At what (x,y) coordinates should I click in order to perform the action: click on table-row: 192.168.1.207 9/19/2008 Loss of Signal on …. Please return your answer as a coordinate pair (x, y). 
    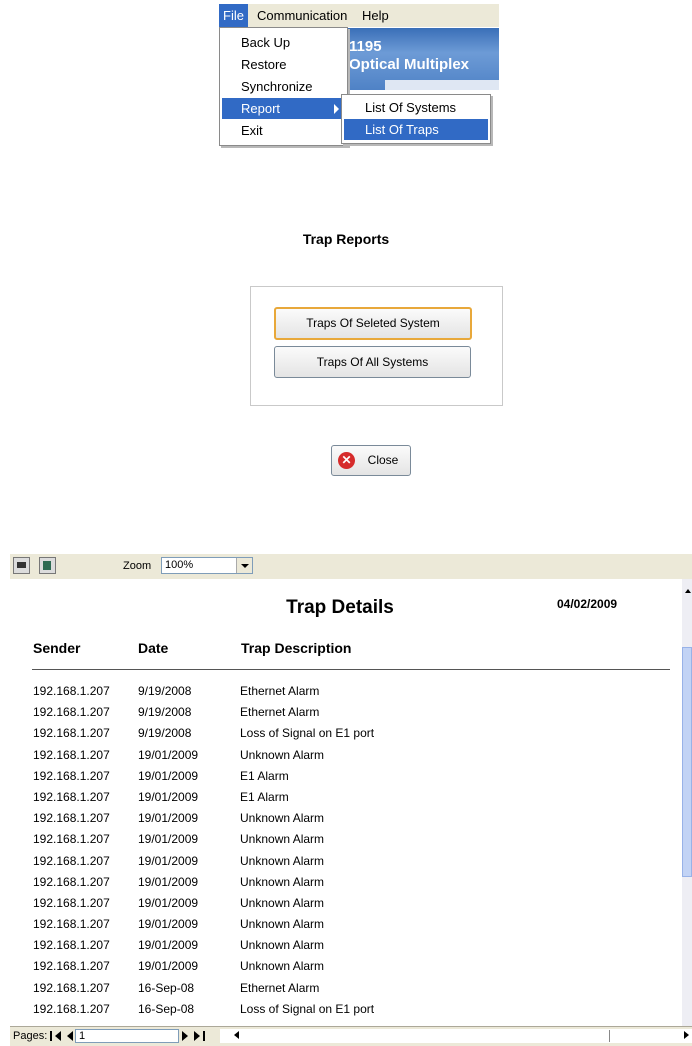
    Looking at the image, I should click on (346, 736).